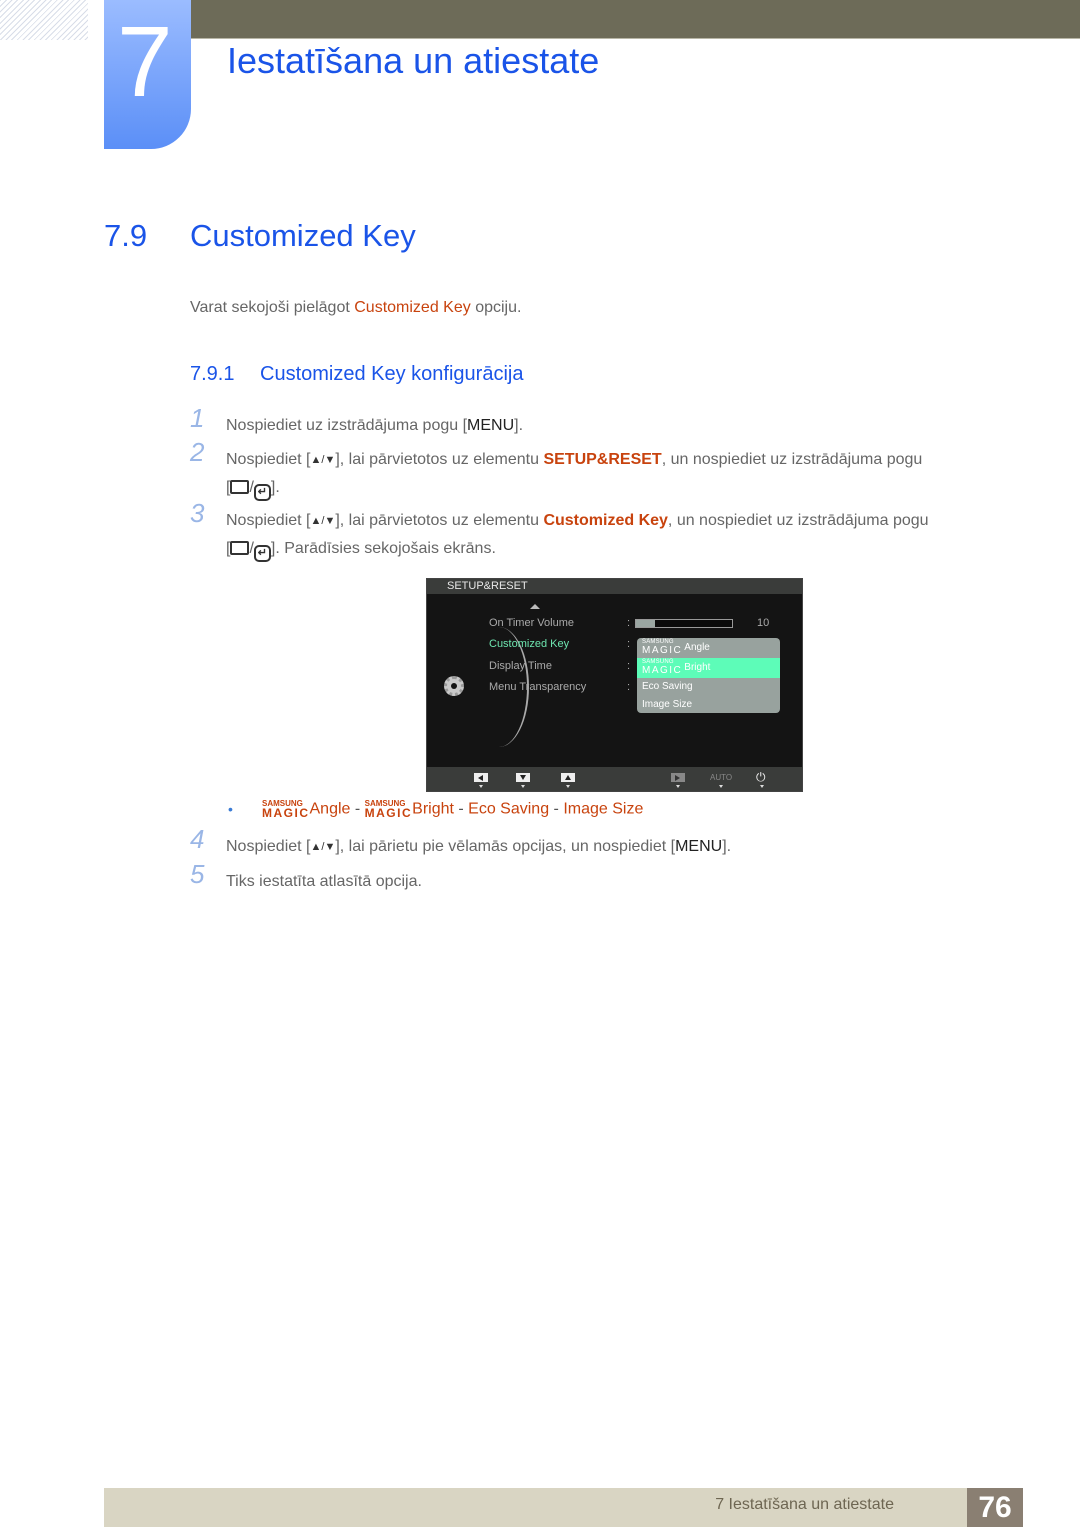  I want to click on chapter-title: Iestatīšana un atiestate, so click(413, 60).